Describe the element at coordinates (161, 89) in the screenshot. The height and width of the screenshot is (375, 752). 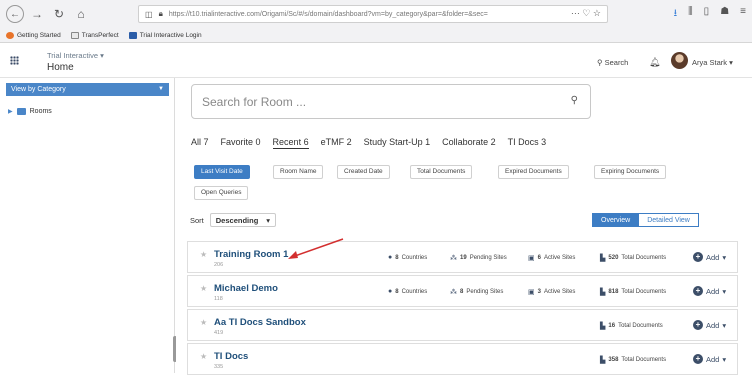
I see `caret-down-icon: ▼` at that location.